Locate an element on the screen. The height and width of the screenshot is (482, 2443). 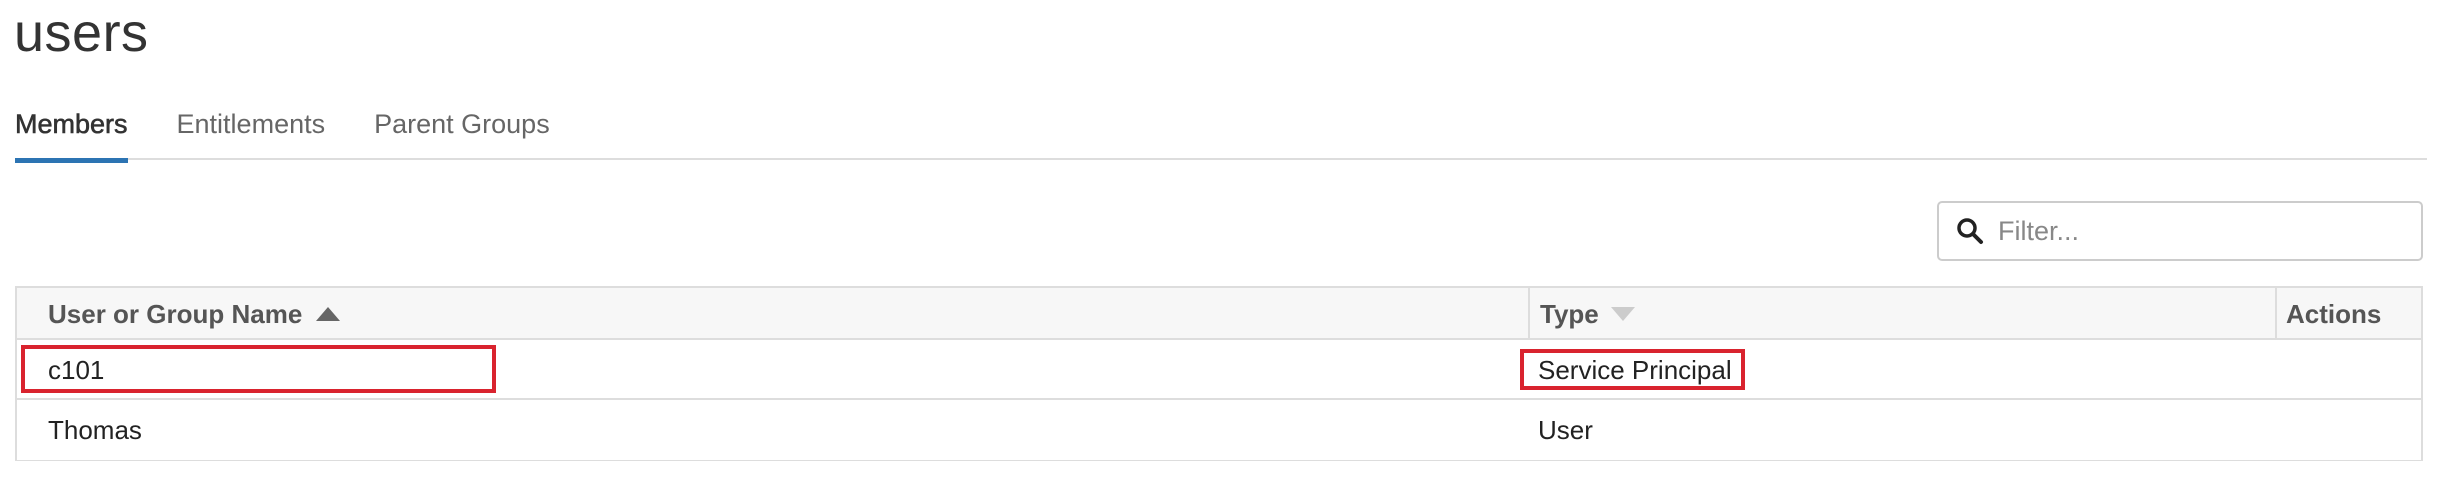
table-row: c101 Service Principal is located at coordinates (1219, 370).